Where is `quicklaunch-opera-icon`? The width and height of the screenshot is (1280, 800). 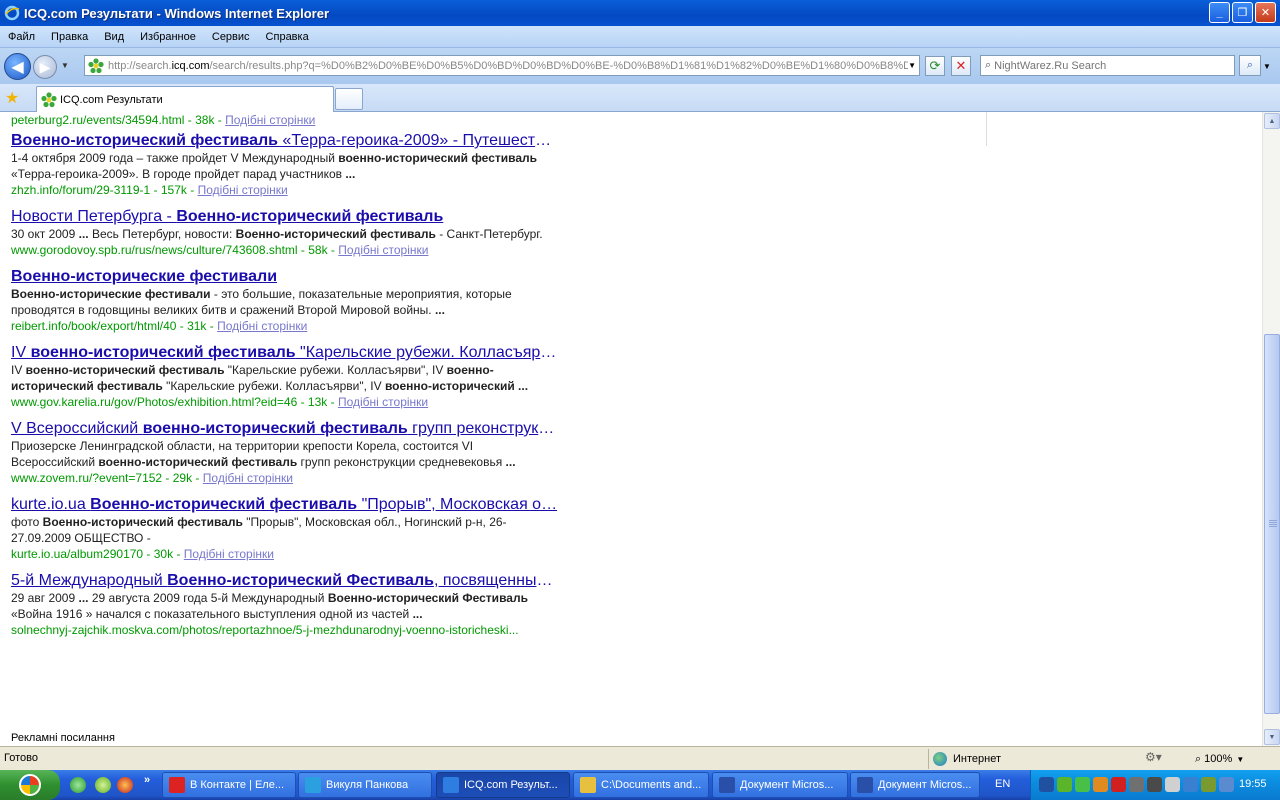 quicklaunch-opera-icon is located at coordinates (125, 785).